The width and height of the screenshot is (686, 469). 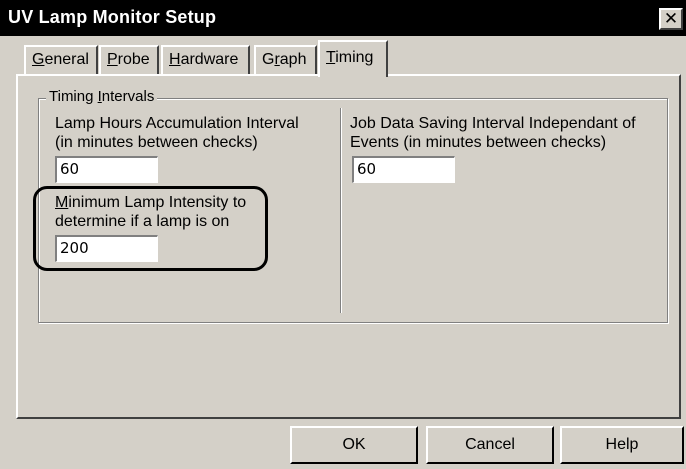 What do you see at coordinates (38, 59) in the screenshot?
I see `tab-general-key: G` at bounding box center [38, 59].